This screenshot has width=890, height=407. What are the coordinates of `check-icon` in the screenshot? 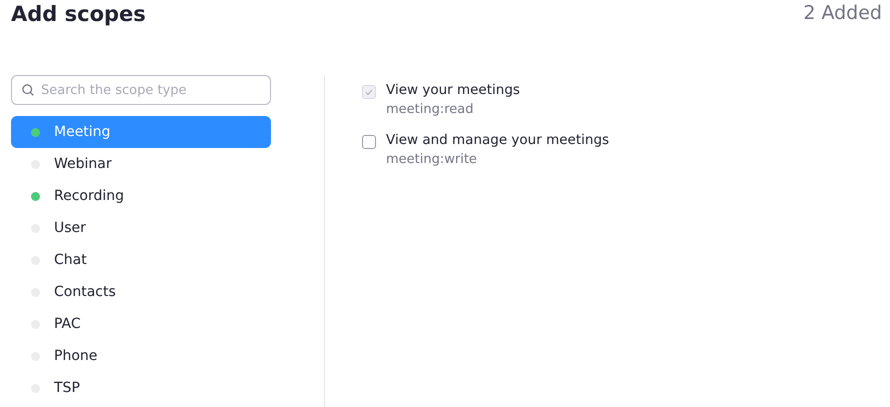 It's located at (369, 92).